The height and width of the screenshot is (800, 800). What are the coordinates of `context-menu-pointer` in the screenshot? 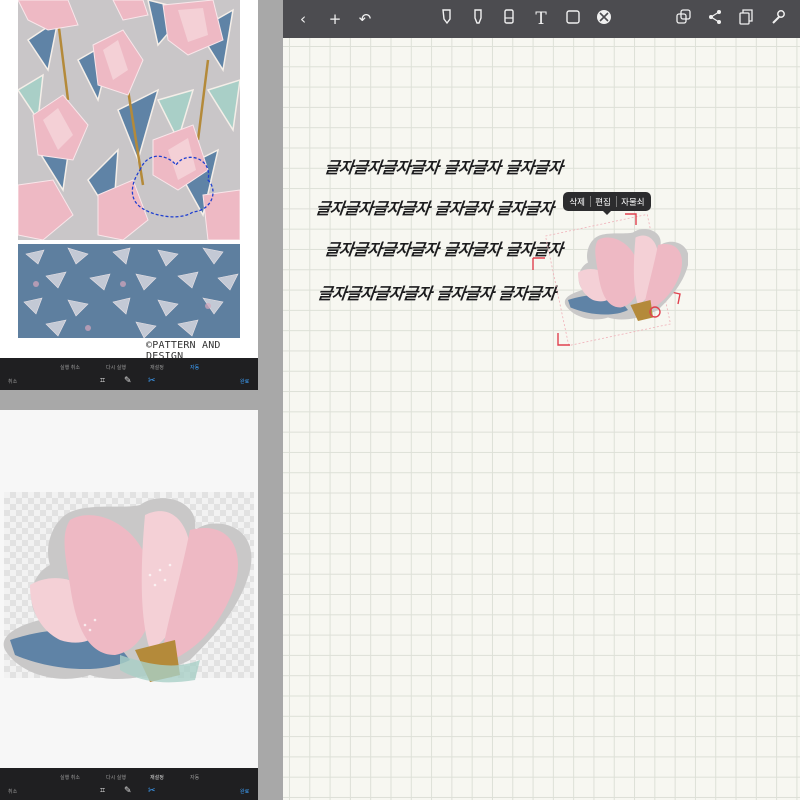 It's located at (607, 212).